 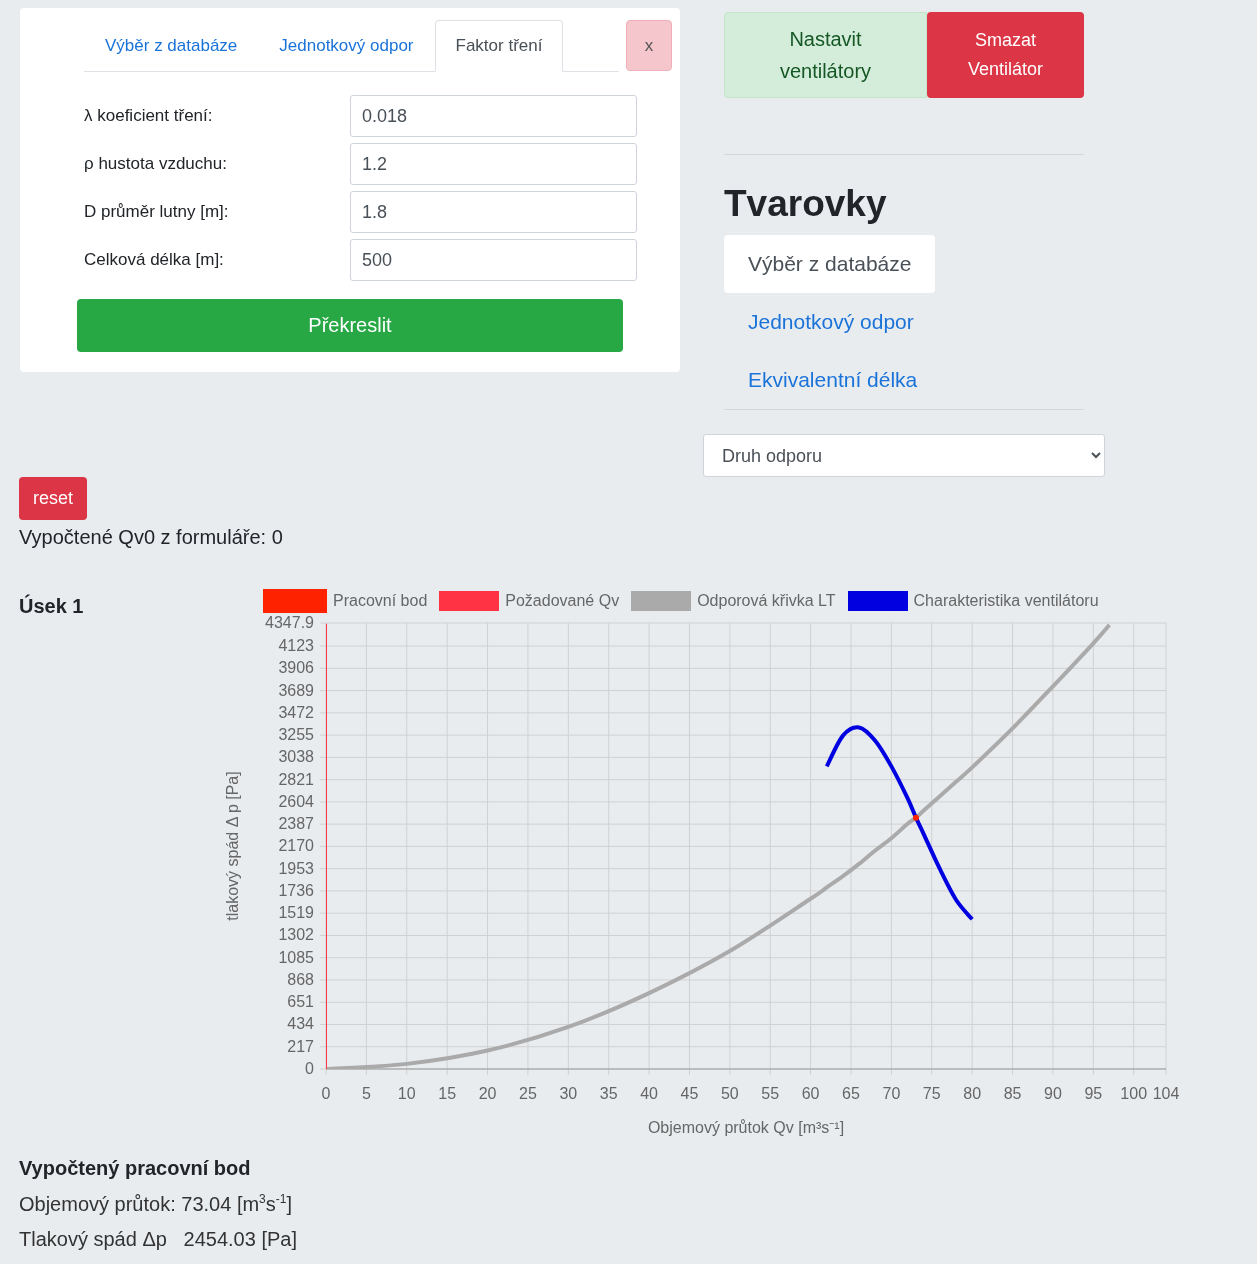 What do you see at coordinates (915, 817) in the screenshot?
I see `operating-point` at bounding box center [915, 817].